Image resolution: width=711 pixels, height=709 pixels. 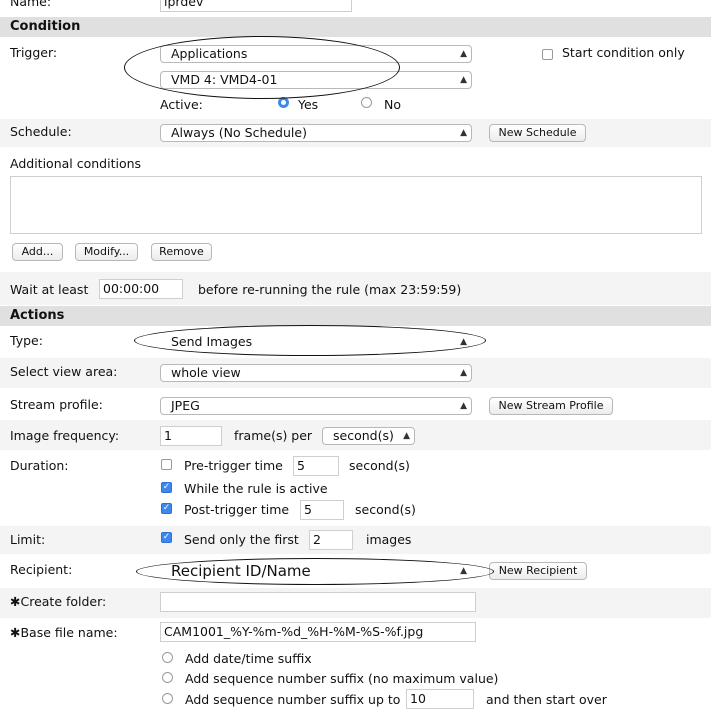 I want to click on actions-header-text: Actions, so click(x=37, y=315).